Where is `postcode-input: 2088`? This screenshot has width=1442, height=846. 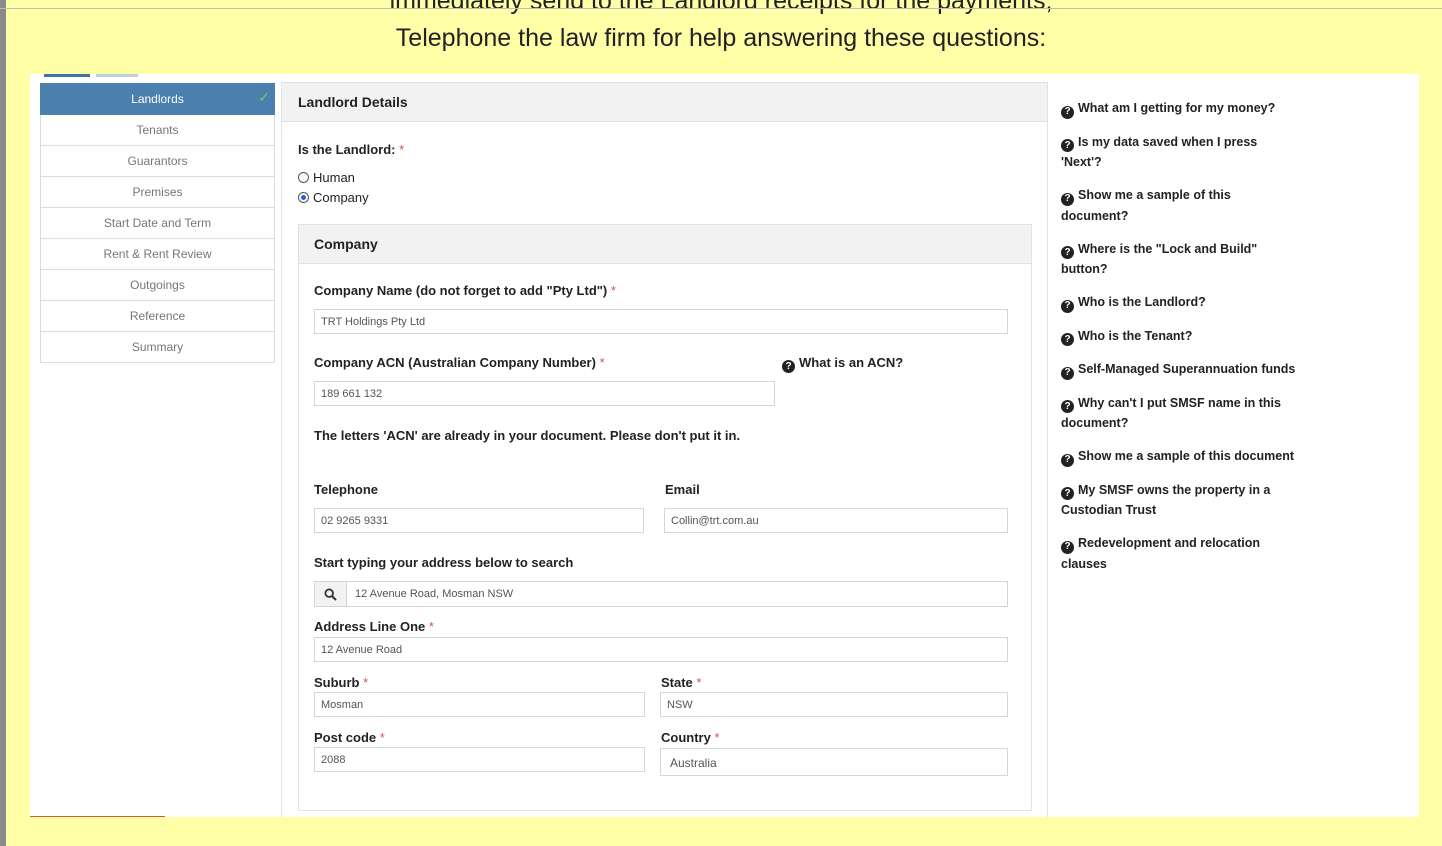
postcode-input: 2088 is located at coordinates (479, 759).